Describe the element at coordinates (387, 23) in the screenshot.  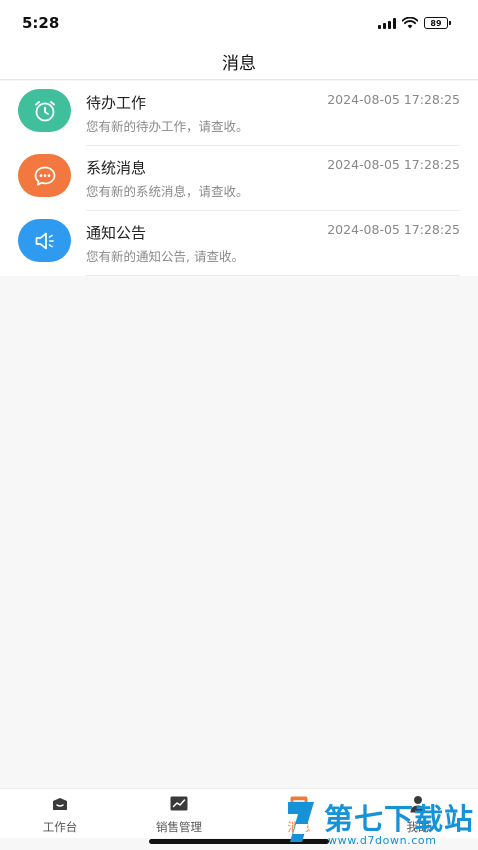
I see `cellular-signal-icon` at that location.